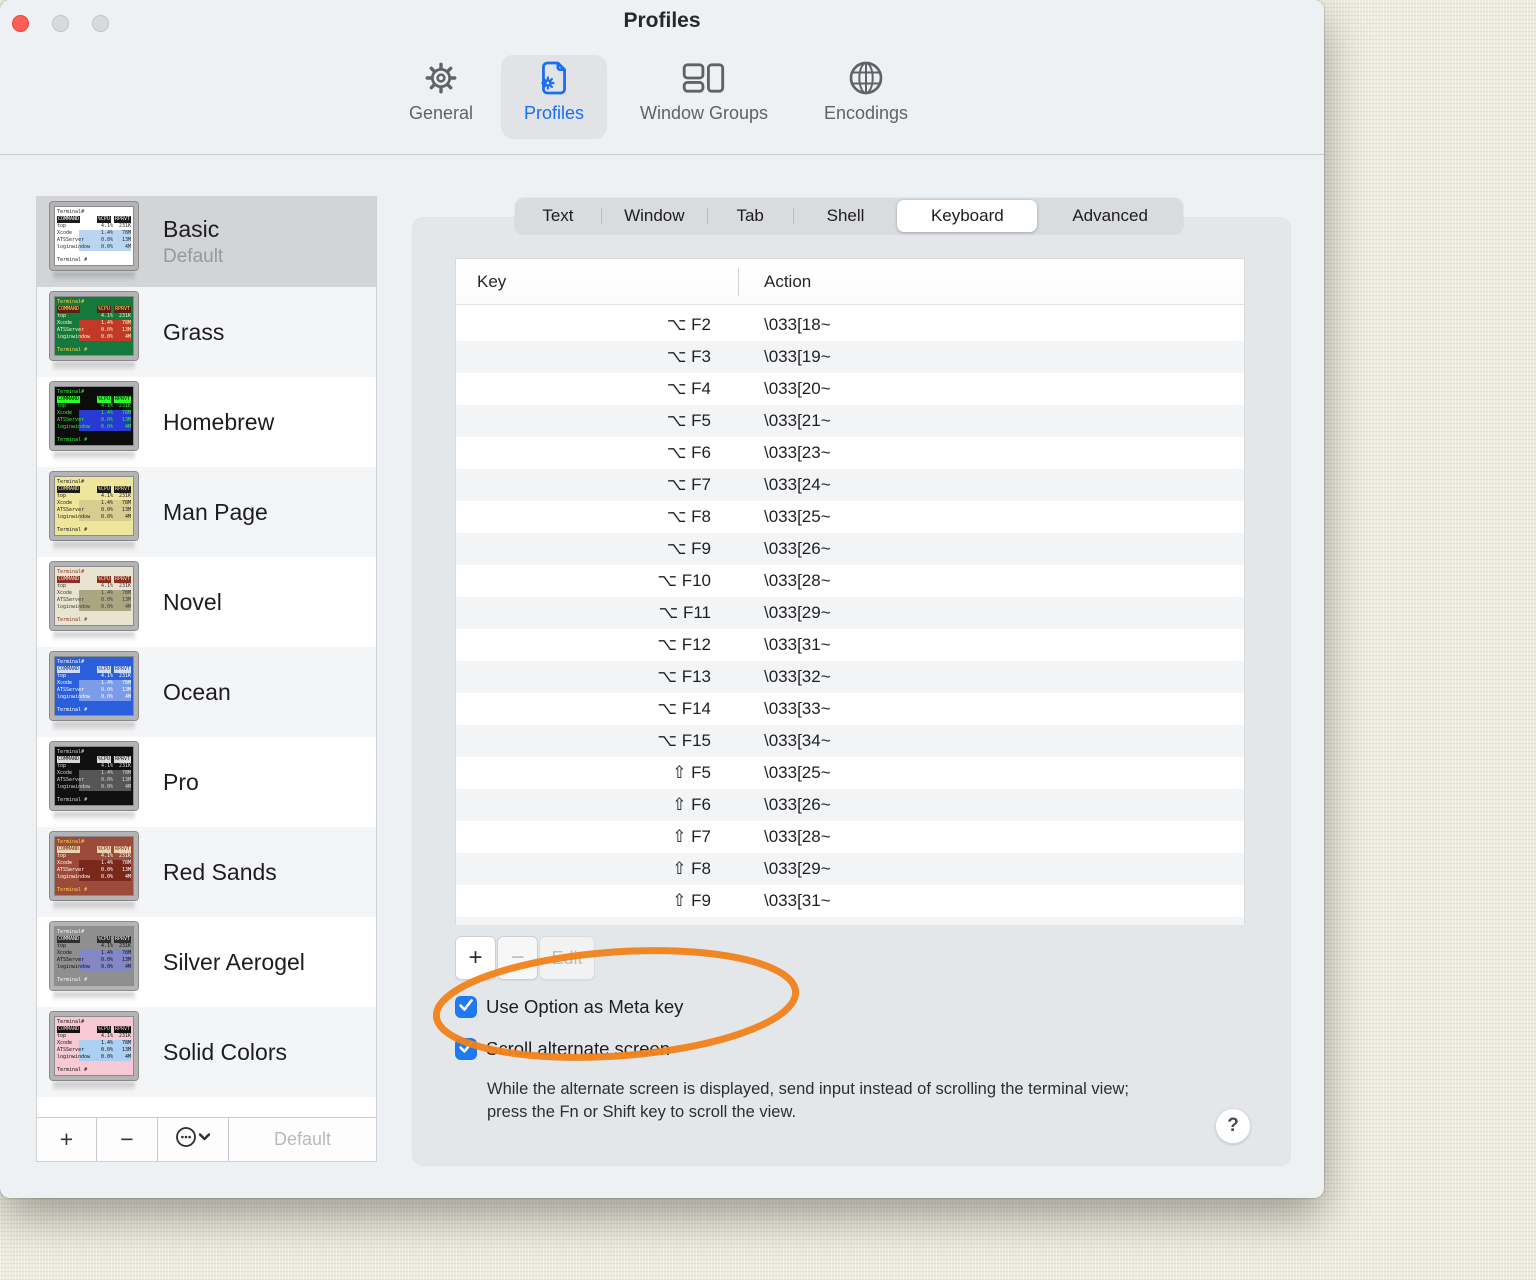 The width and height of the screenshot is (1536, 1280). What do you see at coordinates (850, 581) in the screenshot?
I see `key-binding-row: ⌥ F10 \033[28~` at bounding box center [850, 581].